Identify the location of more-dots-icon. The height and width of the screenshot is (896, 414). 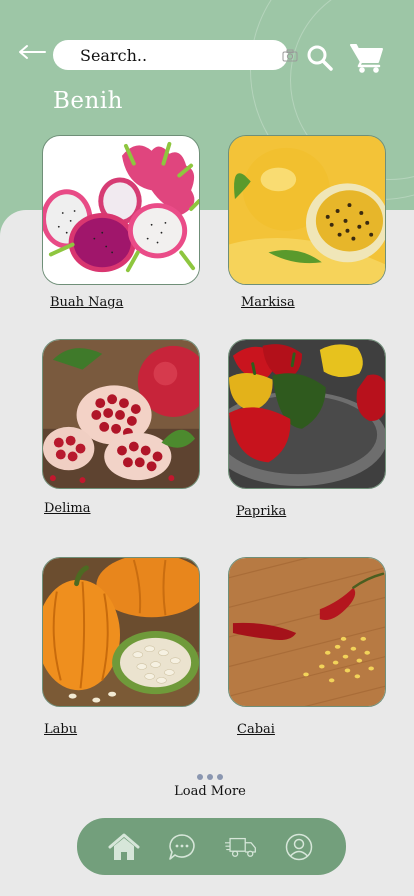
(210, 777).